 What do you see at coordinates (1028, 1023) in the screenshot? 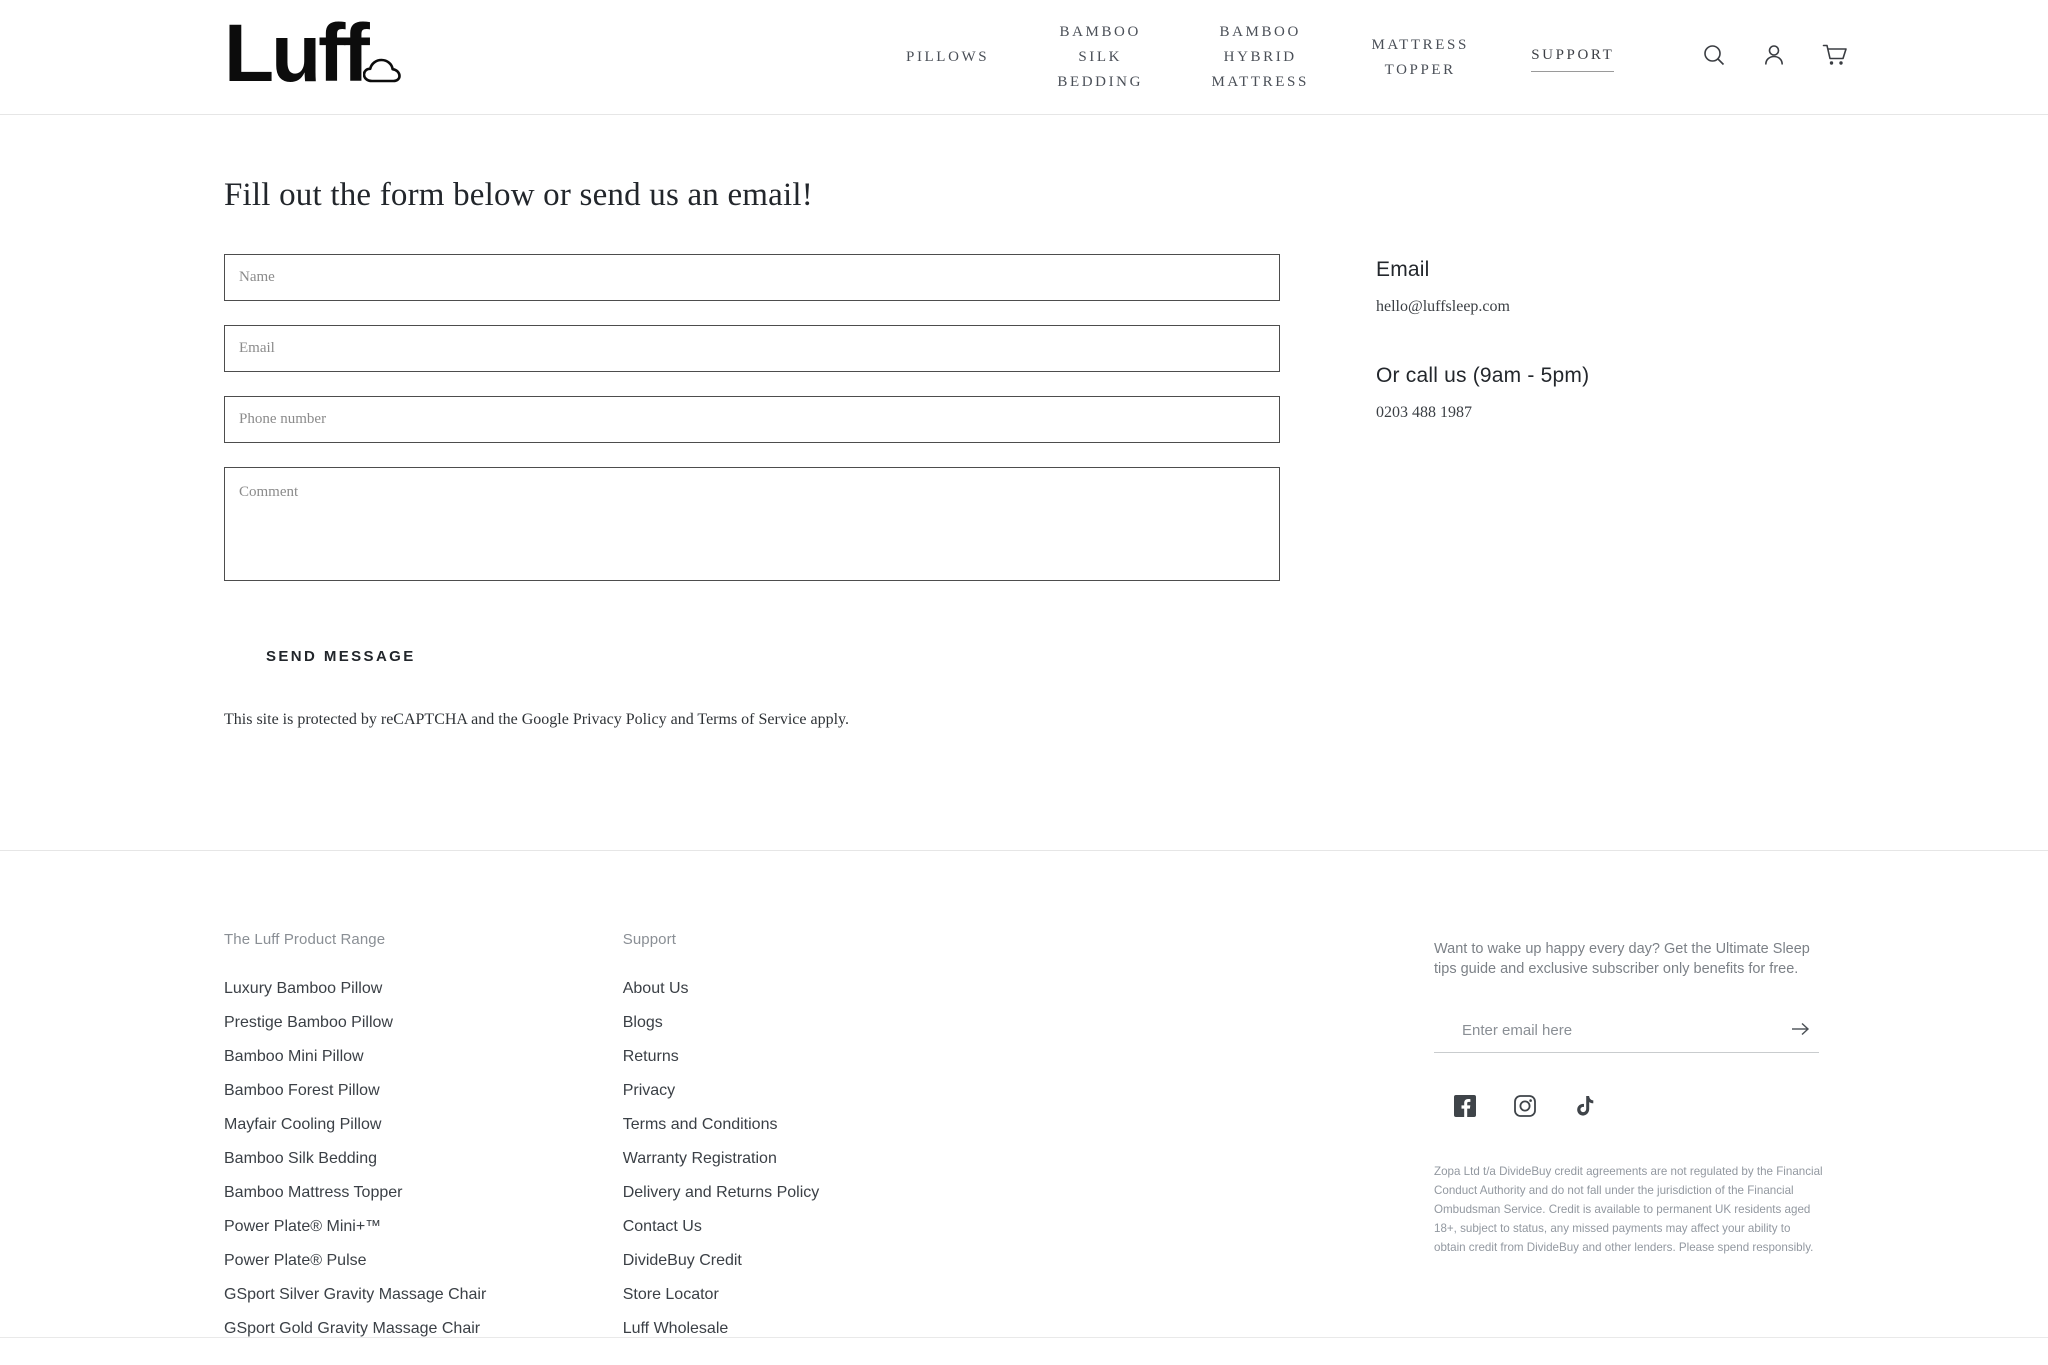
I see `footer-link: Blogs` at bounding box center [1028, 1023].